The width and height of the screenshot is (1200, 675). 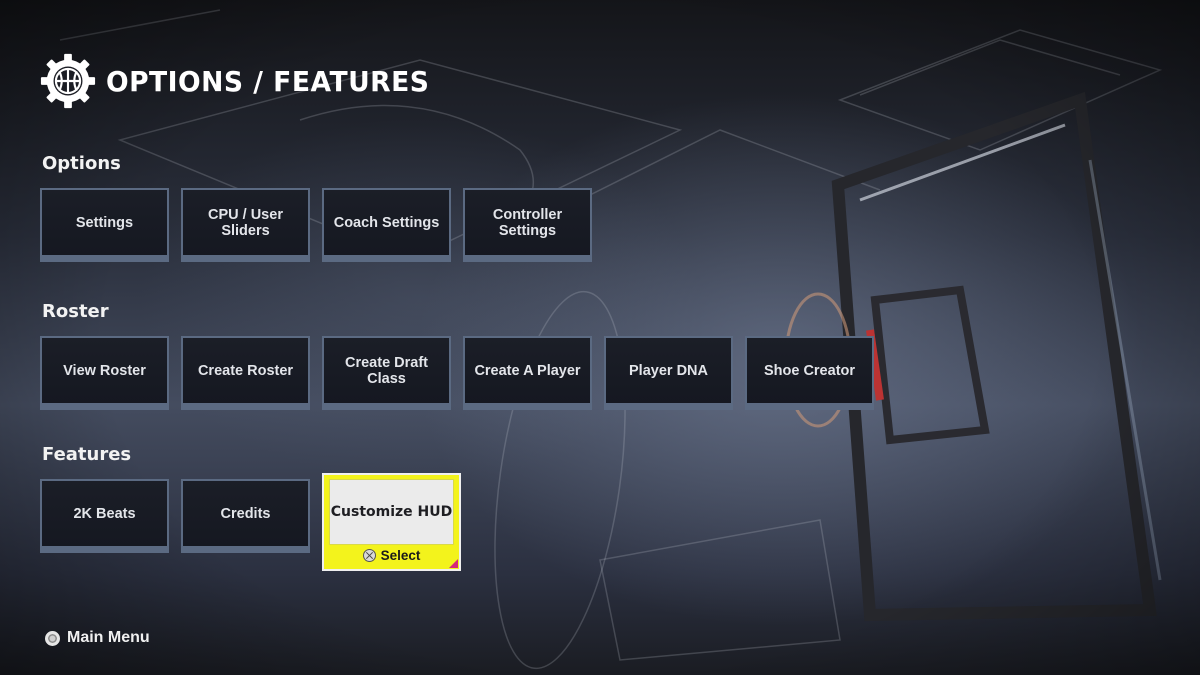 I want to click on tile-label: Create Draft Class, so click(x=386, y=370).